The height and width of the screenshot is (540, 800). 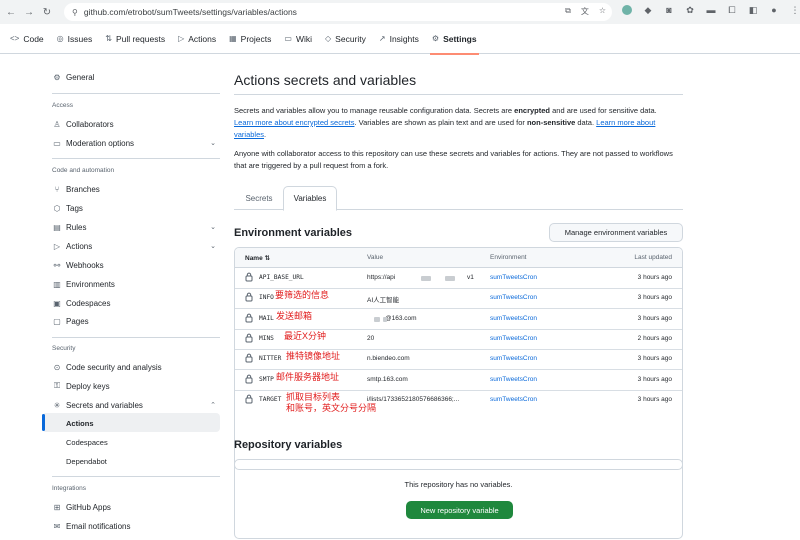 I want to click on tab-wiki: ▭ Wiki, so click(x=298, y=39).